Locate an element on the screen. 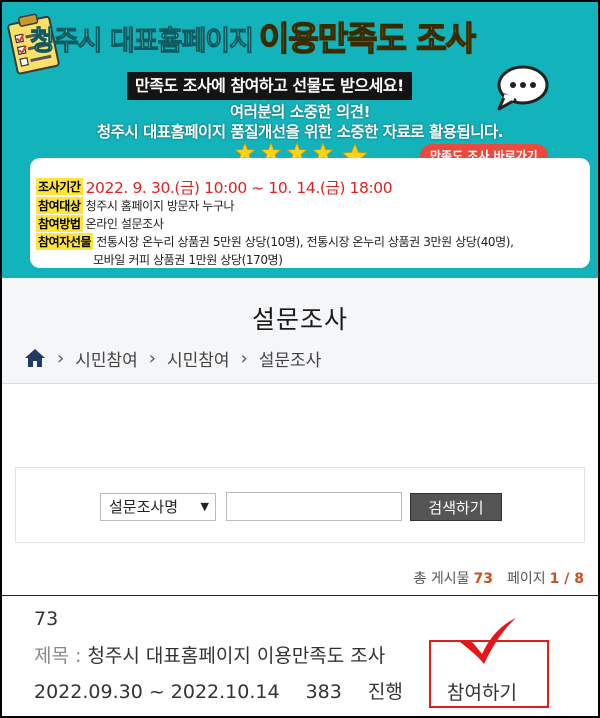  item-title: 청주시 대표홈페이지 이용만족도 조사 is located at coordinates (236, 656).